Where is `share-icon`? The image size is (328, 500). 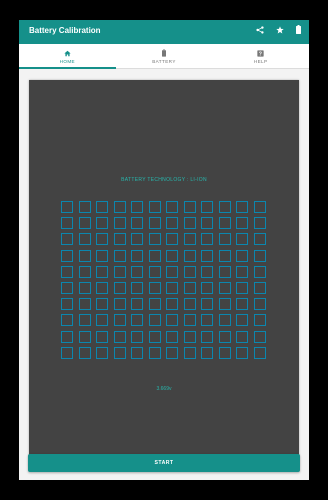
share-icon is located at coordinates (260, 29).